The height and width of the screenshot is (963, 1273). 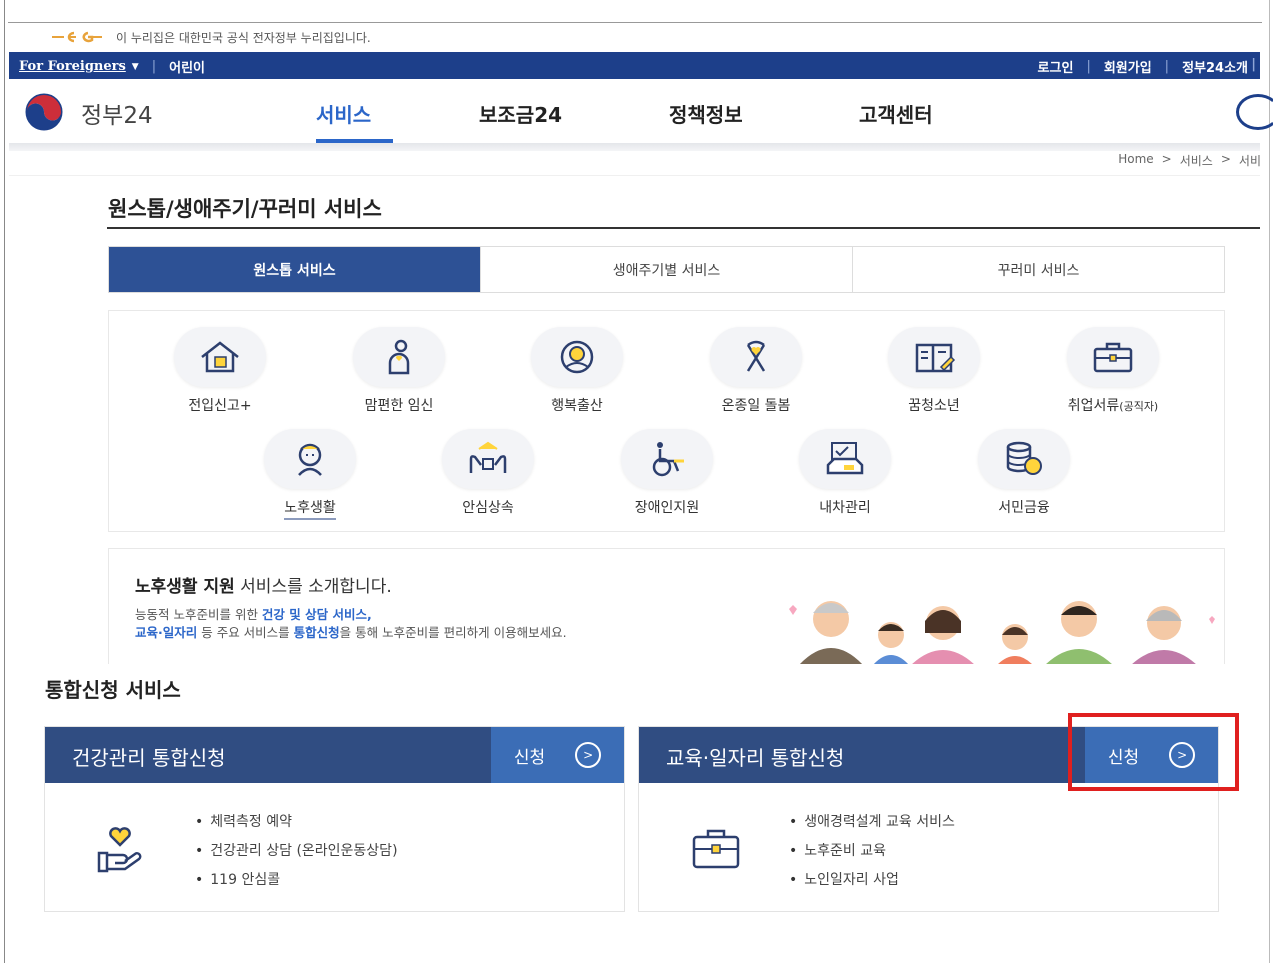 What do you see at coordinates (488, 473) in the screenshot?
I see `service-inheritance: 안심상속` at bounding box center [488, 473].